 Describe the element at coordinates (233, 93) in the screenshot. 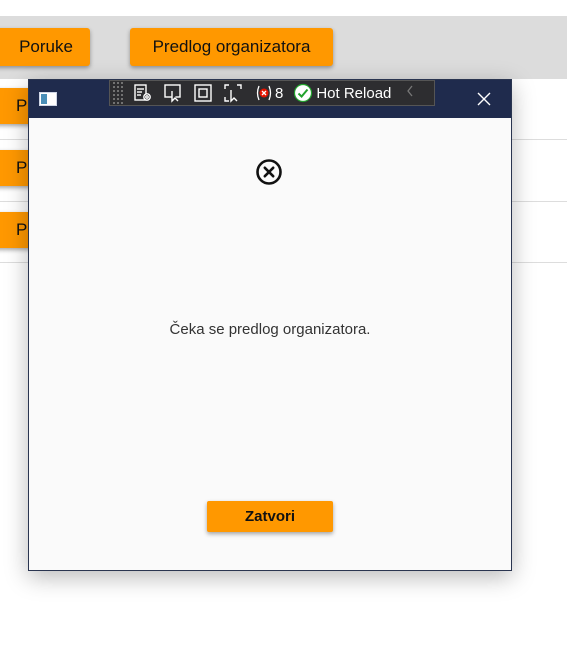

I see `track-focused-element-icon` at that location.